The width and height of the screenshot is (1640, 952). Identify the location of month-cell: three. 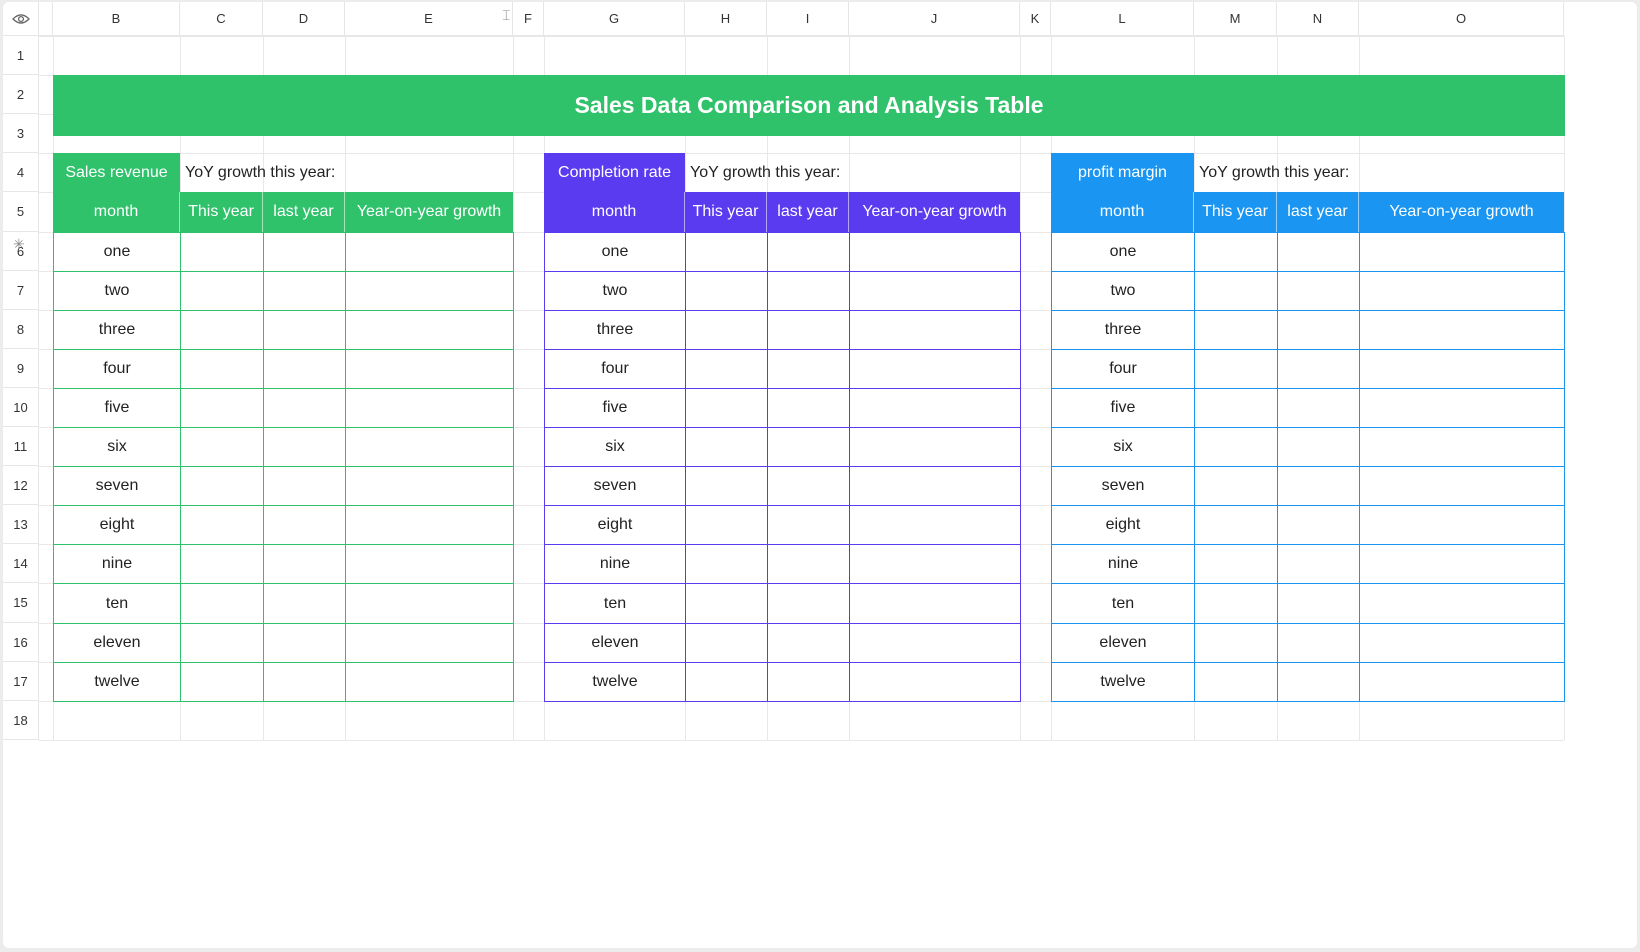
(615, 330).